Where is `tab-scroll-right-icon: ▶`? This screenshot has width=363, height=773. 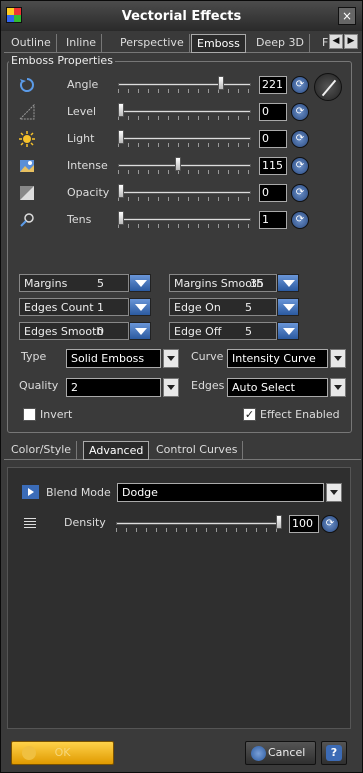
tab-scroll-right-icon: ▶ is located at coordinates (351, 41).